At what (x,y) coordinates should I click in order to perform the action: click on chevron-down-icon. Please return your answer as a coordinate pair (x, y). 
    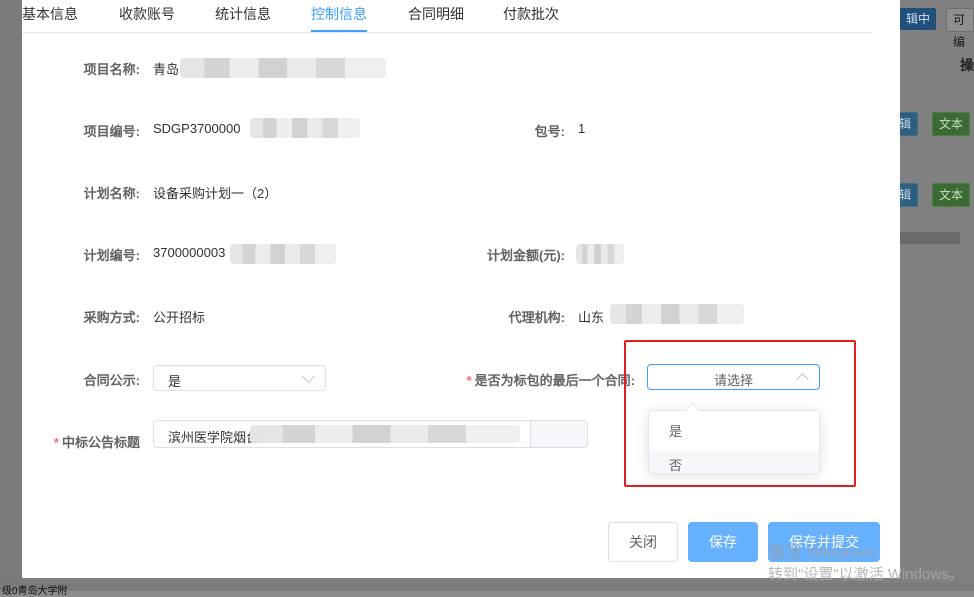
    Looking at the image, I should click on (308, 376).